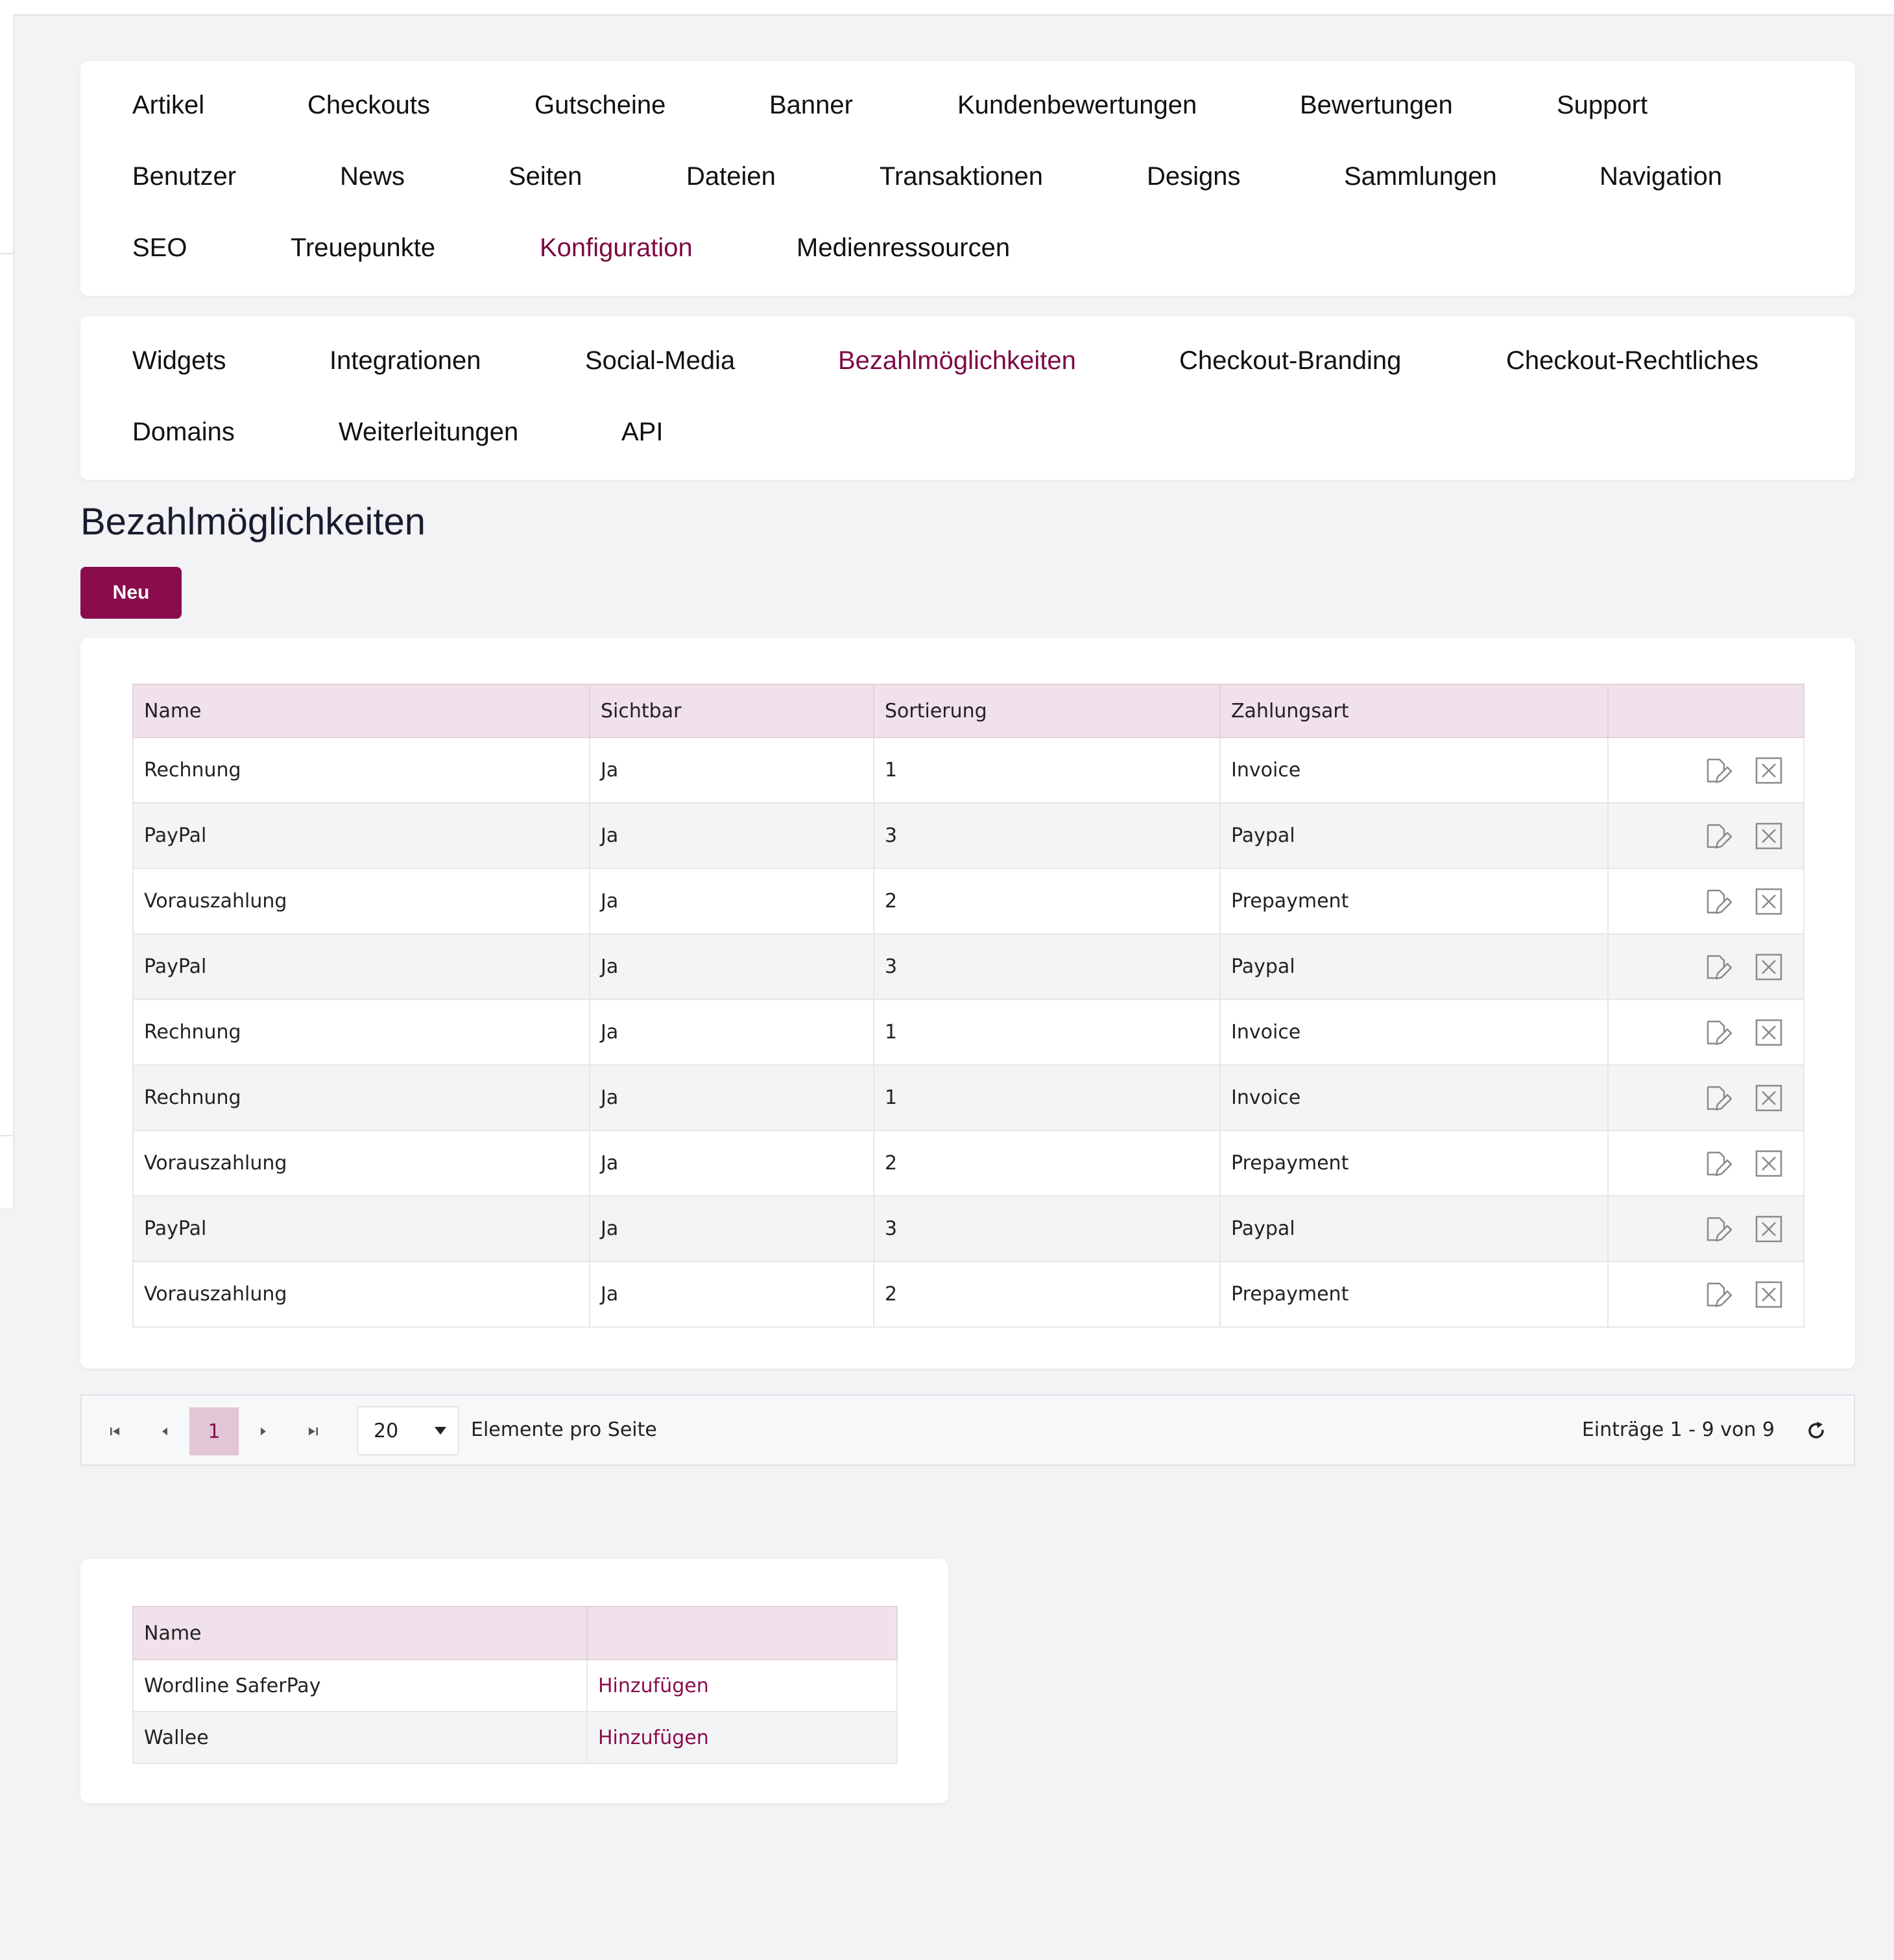 Image resolution: width=1894 pixels, height=1960 pixels. What do you see at coordinates (184, 176) in the screenshot?
I see `nav-item-benutzer: Benutzer` at bounding box center [184, 176].